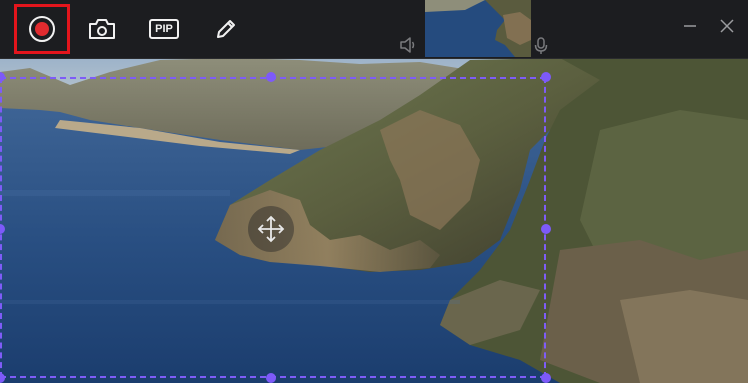 Image resolution: width=748 pixels, height=383 pixels. I want to click on resize-handle-top-right, so click(546, 77).